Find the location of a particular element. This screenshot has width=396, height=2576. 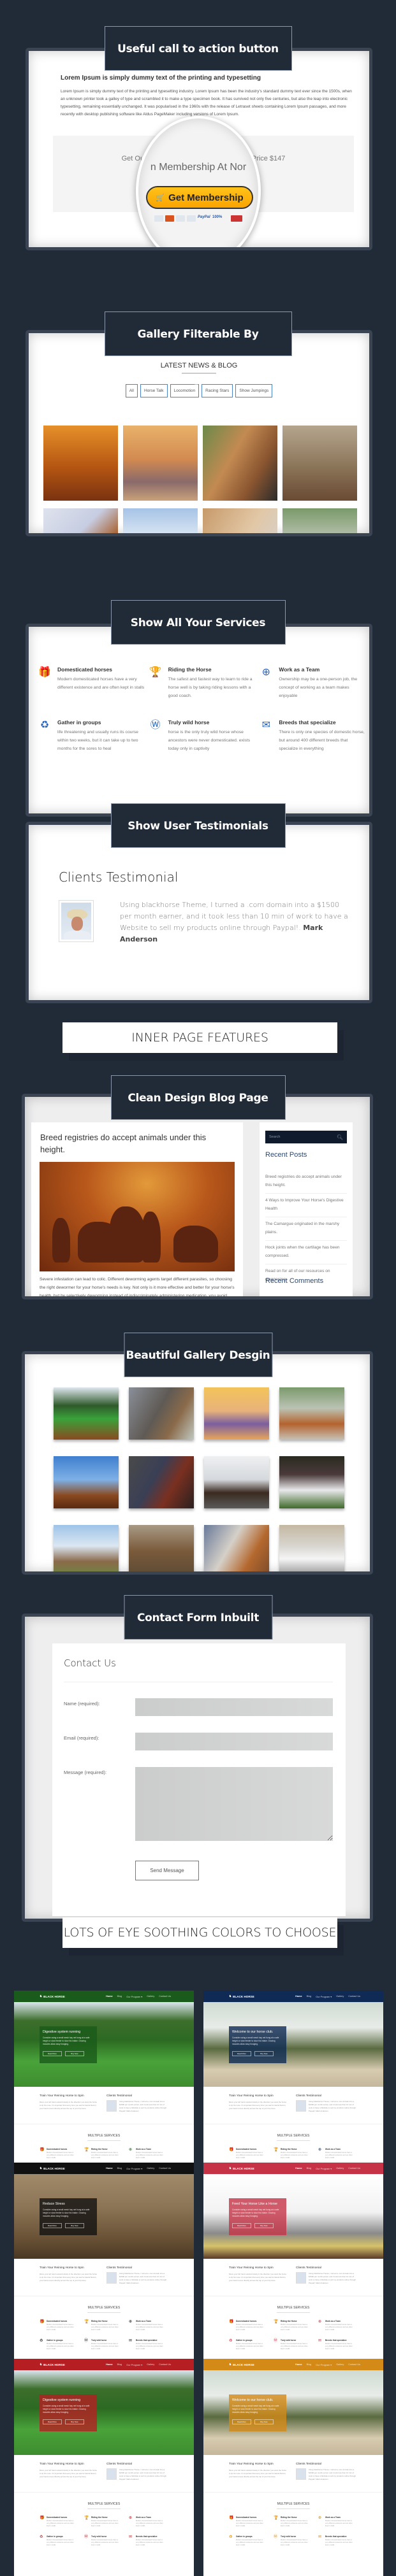

theme-menu: Home Blog Our Program ▾ Gallery Contact Us is located at coordinates (327, 1997).